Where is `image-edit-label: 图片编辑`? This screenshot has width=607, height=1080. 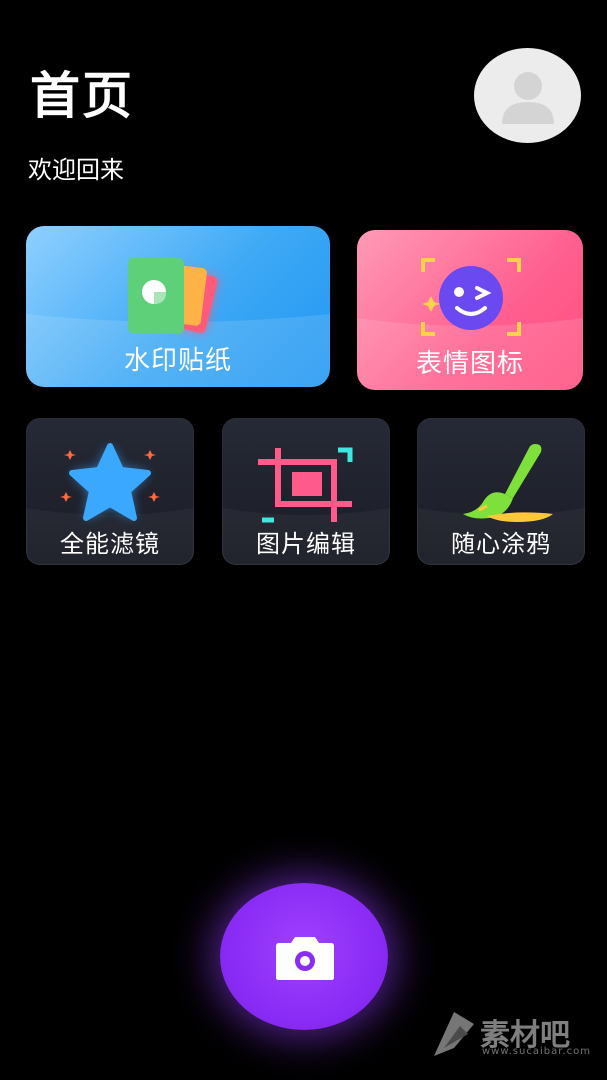
image-edit-label: 图片编辑 is located at coordinates (306, 544).